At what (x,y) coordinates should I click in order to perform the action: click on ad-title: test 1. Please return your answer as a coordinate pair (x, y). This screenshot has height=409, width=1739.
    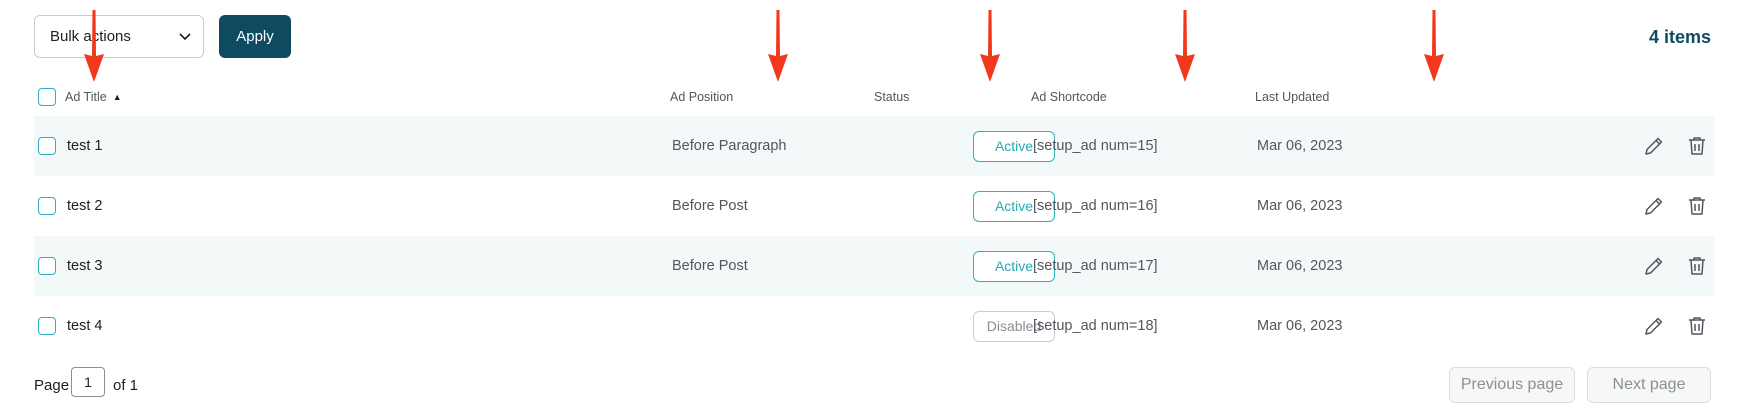
    Looking at the image, I should click on (84, 146).